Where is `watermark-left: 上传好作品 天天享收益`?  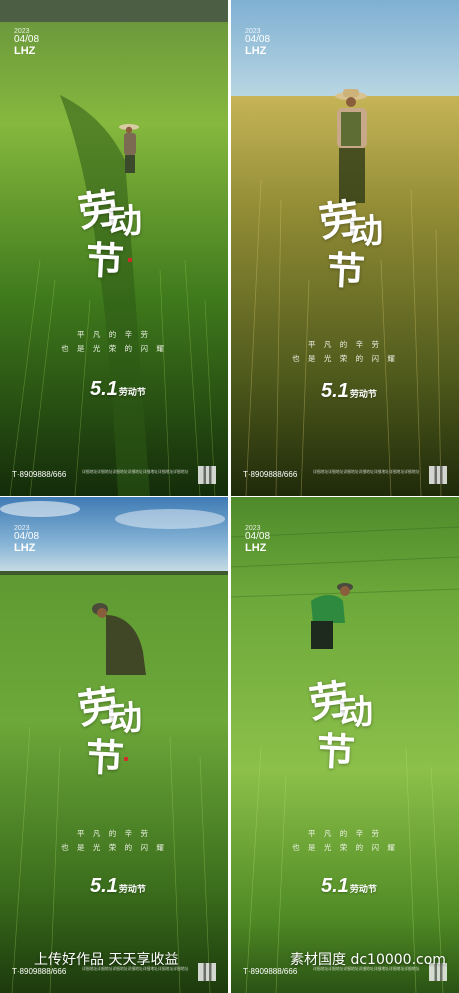 watermark-left: 上传好作品 天天享收益 is located at coordinates (106, 960).